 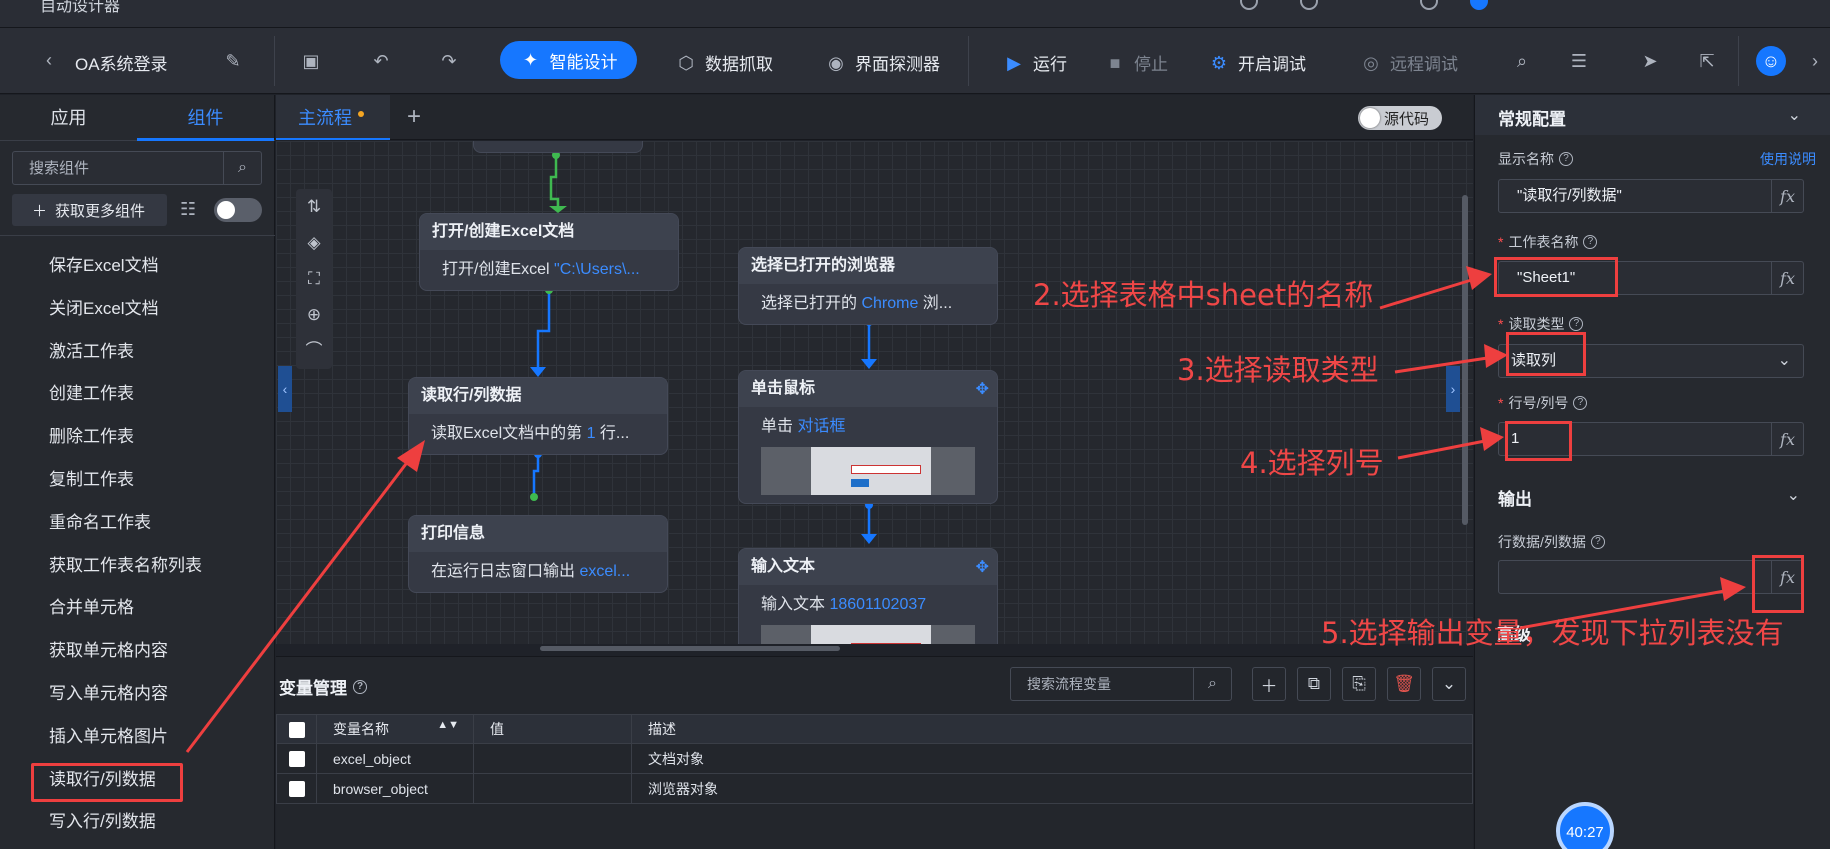 What do you see at coordinates (1278, 370) in the screenshot?
I see `annotation-step3: 3.选择读取类型` at bounding box center [1278, 370].